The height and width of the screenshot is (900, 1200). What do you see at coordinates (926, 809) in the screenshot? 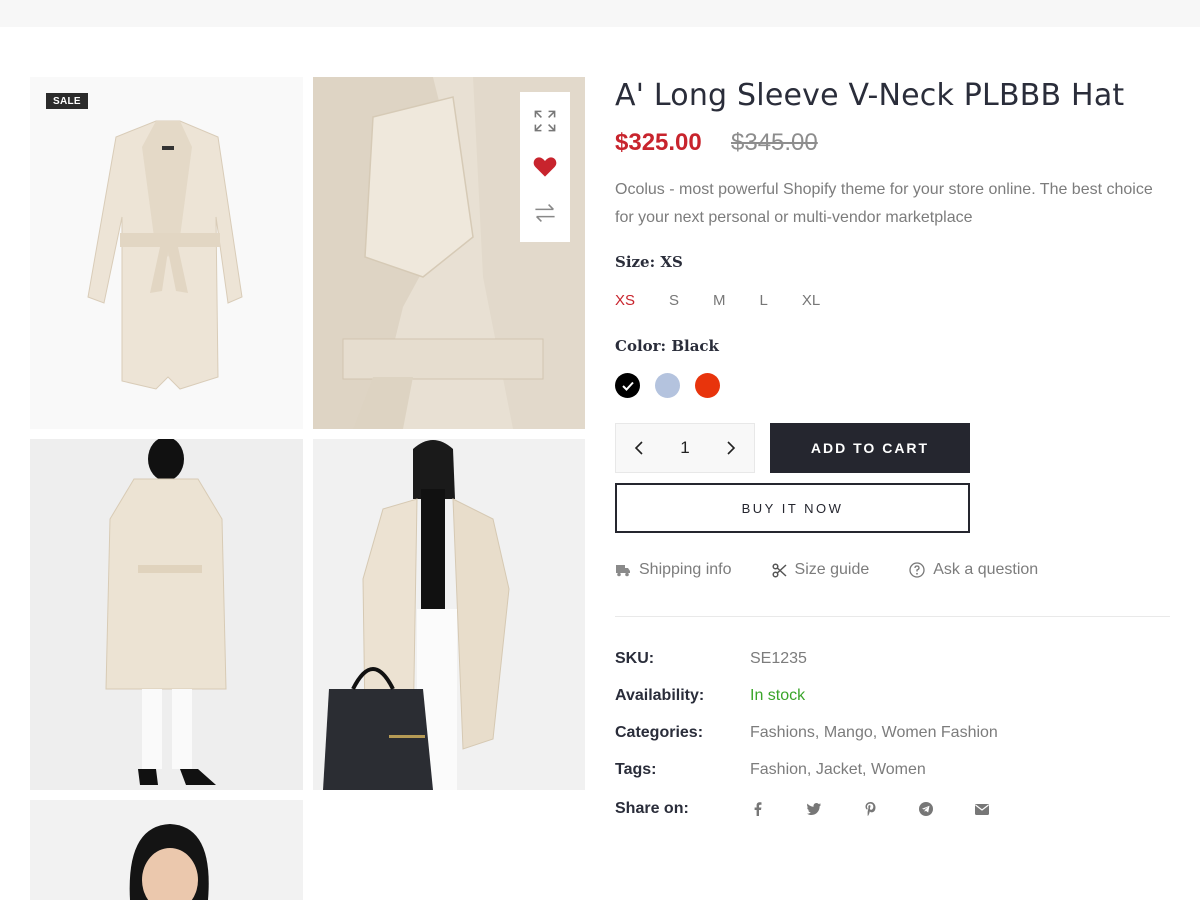
I see `telegram-icon` at bounding box center [926, 809].